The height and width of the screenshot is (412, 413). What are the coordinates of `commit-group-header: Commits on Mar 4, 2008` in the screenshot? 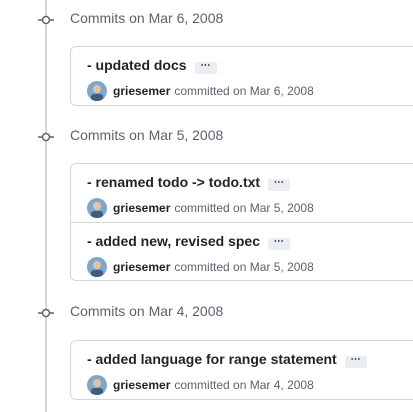 It's located at (206, 312).